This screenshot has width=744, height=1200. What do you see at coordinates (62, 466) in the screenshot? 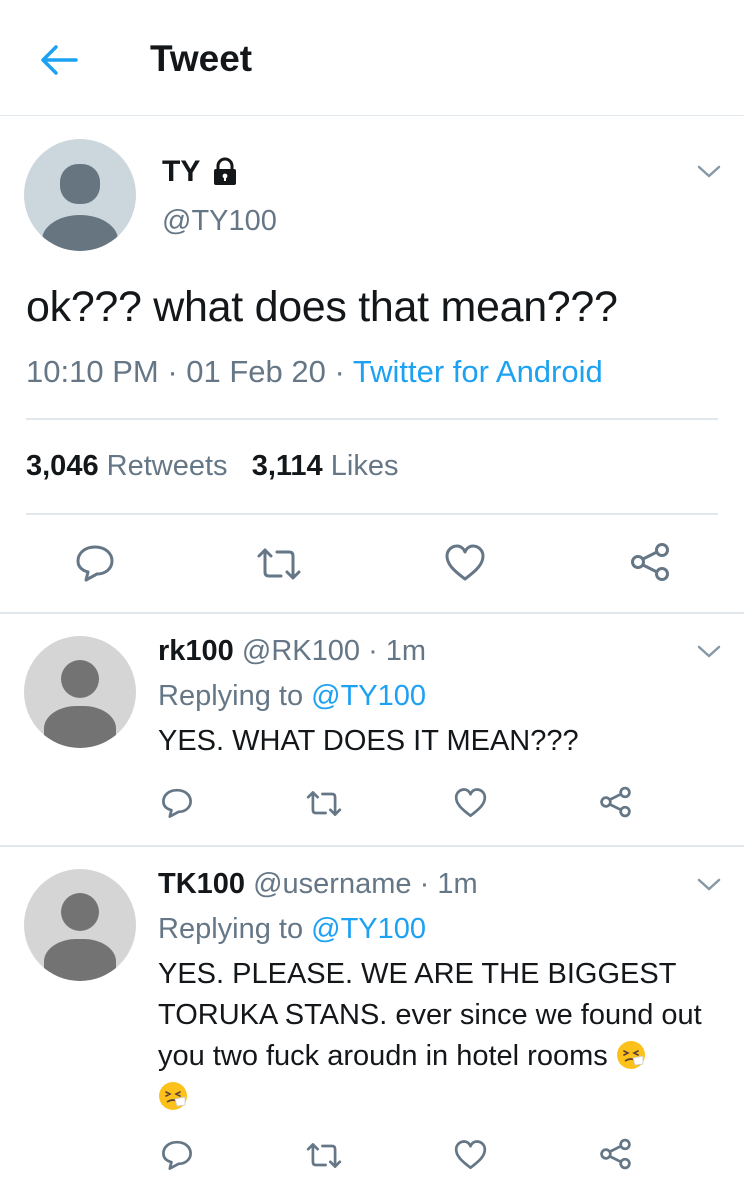
I see `retweets-count: 3,046` at bounding box center [62, 466].